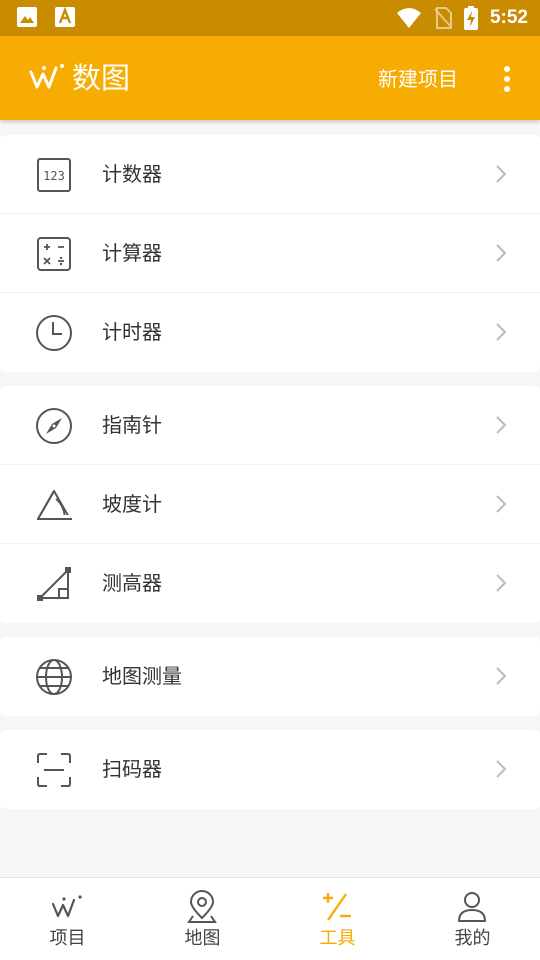 The height and width of the screenshot is (960, 540). What do you see at coordinates (54, 254) in the screenshot?
I see `calculator-icon` at bounding box center [54, 254].